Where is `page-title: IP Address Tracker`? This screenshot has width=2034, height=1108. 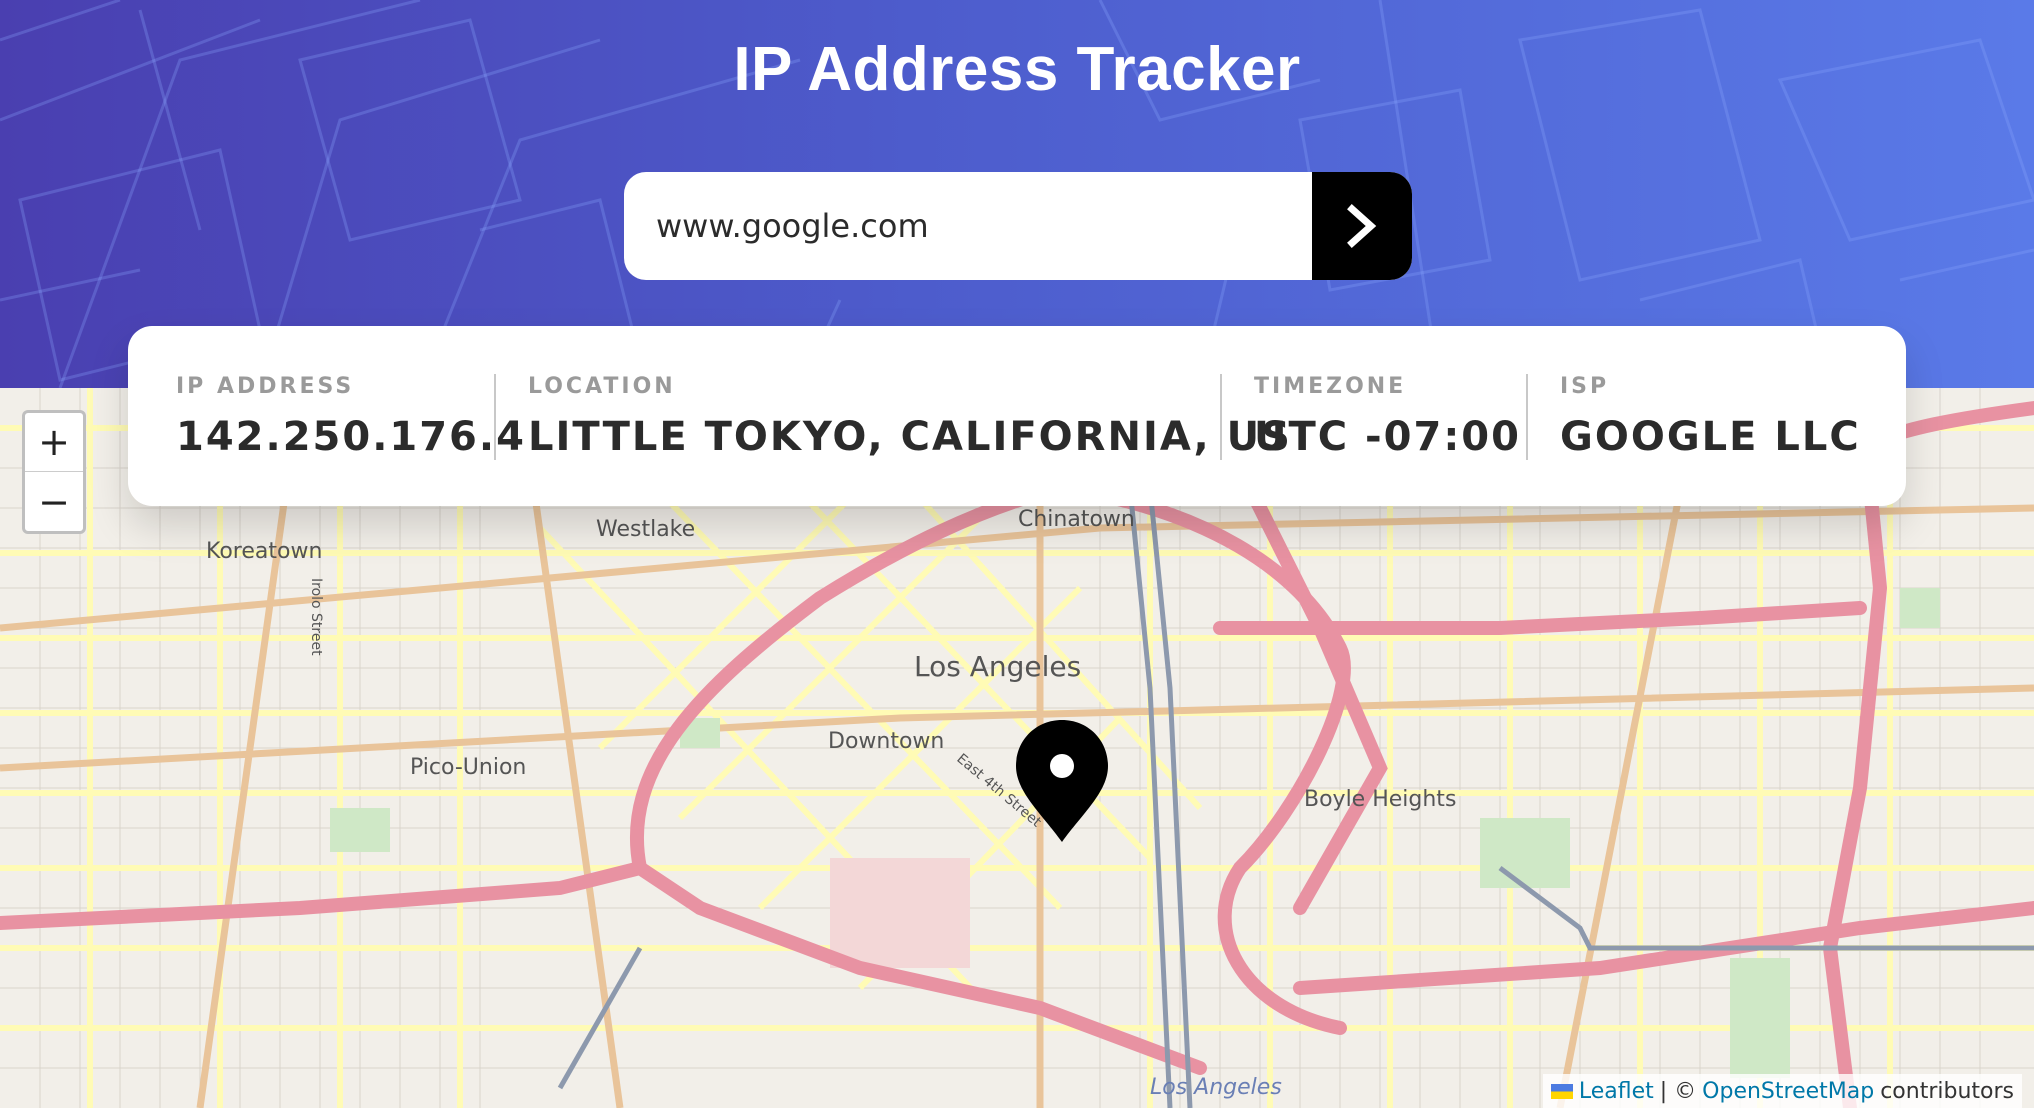
page-title: IP Address Tracker is located at coordinates (1017, 69).